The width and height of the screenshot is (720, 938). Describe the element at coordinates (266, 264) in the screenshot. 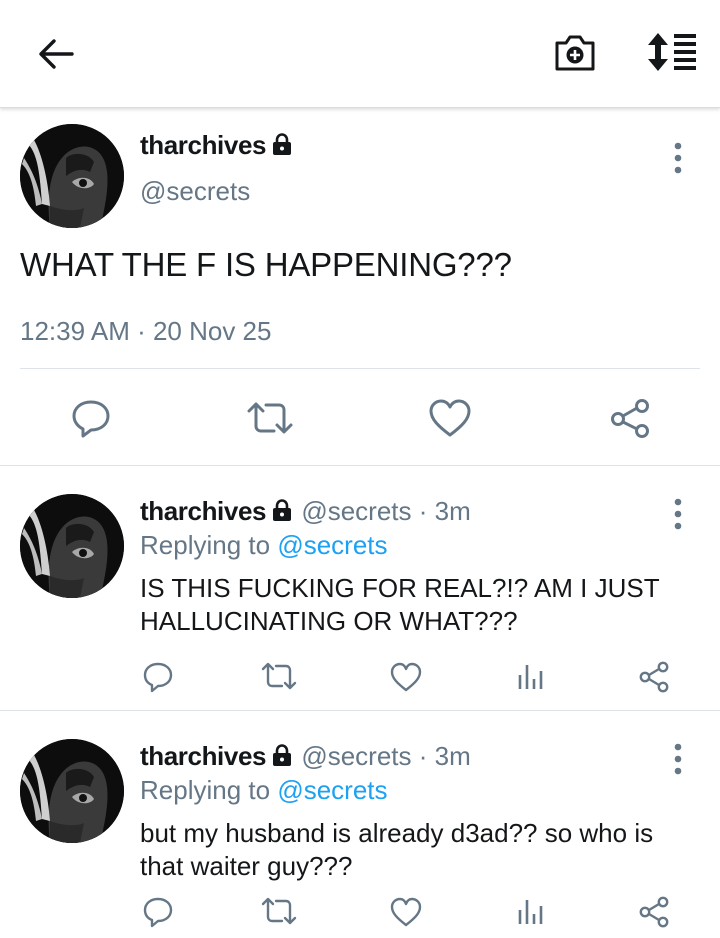

I see `tweet-text: WHAT THE F IS HAPPENING???` at that location.